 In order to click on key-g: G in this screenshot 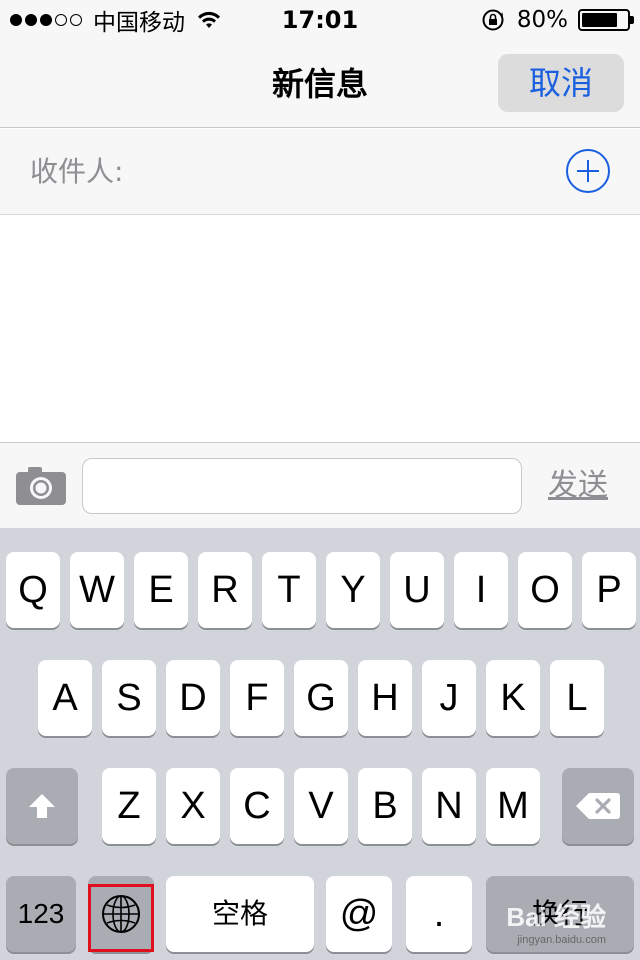, I will do `click(321, 698)`.